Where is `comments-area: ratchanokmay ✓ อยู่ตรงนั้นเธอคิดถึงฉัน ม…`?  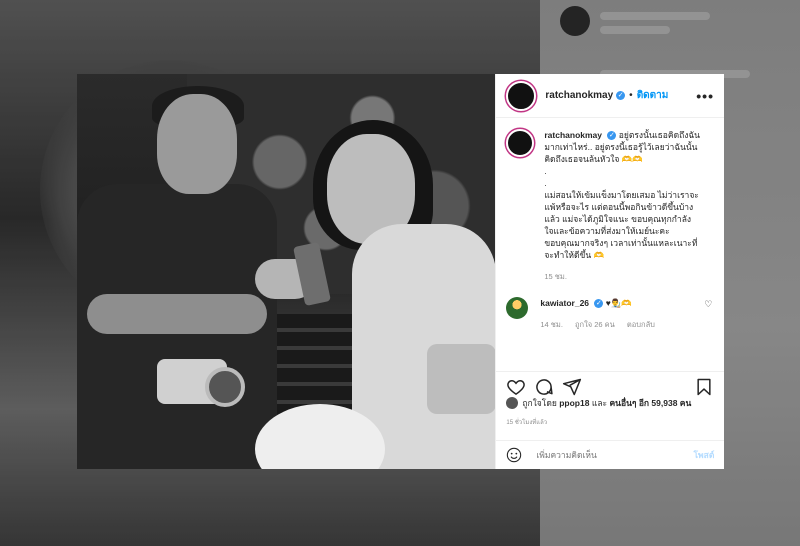 comments-area: ratchanokmay ✓ อยู่ตรงนั้นเธอคิดถึงฉัน ม… is located at coordinates (610, 245).